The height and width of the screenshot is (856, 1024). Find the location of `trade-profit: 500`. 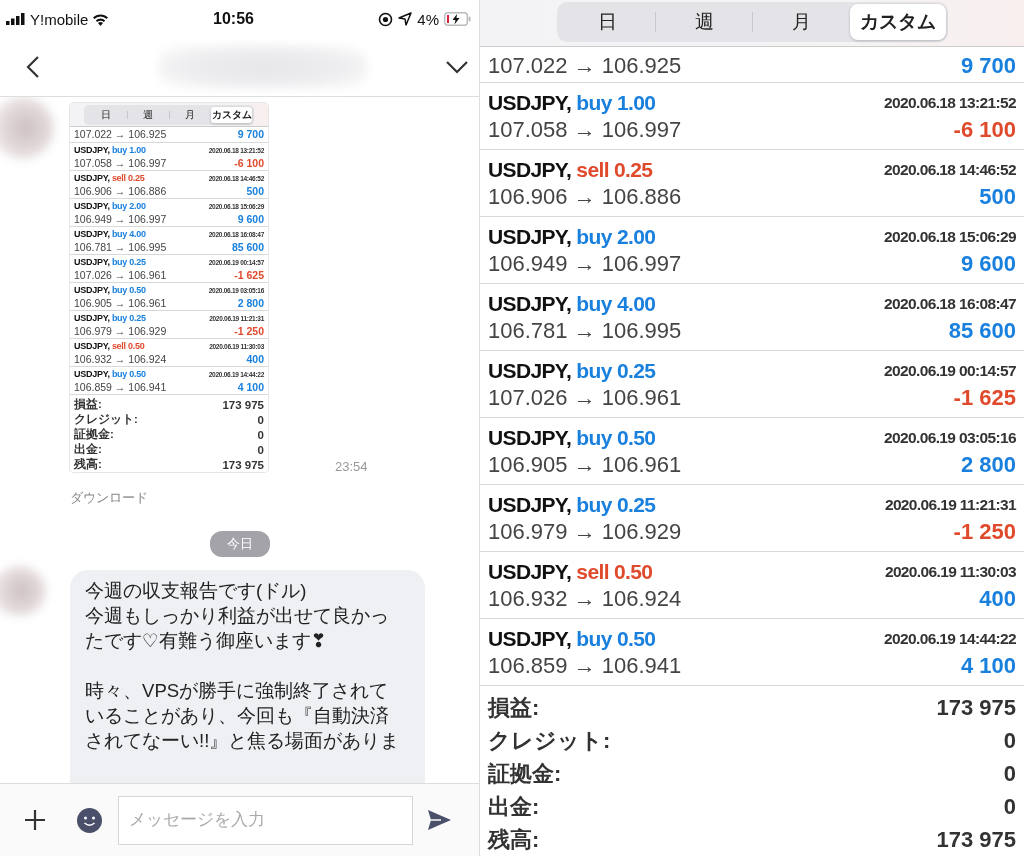

trade-profit: 500 is located at coordinates (255, 190).